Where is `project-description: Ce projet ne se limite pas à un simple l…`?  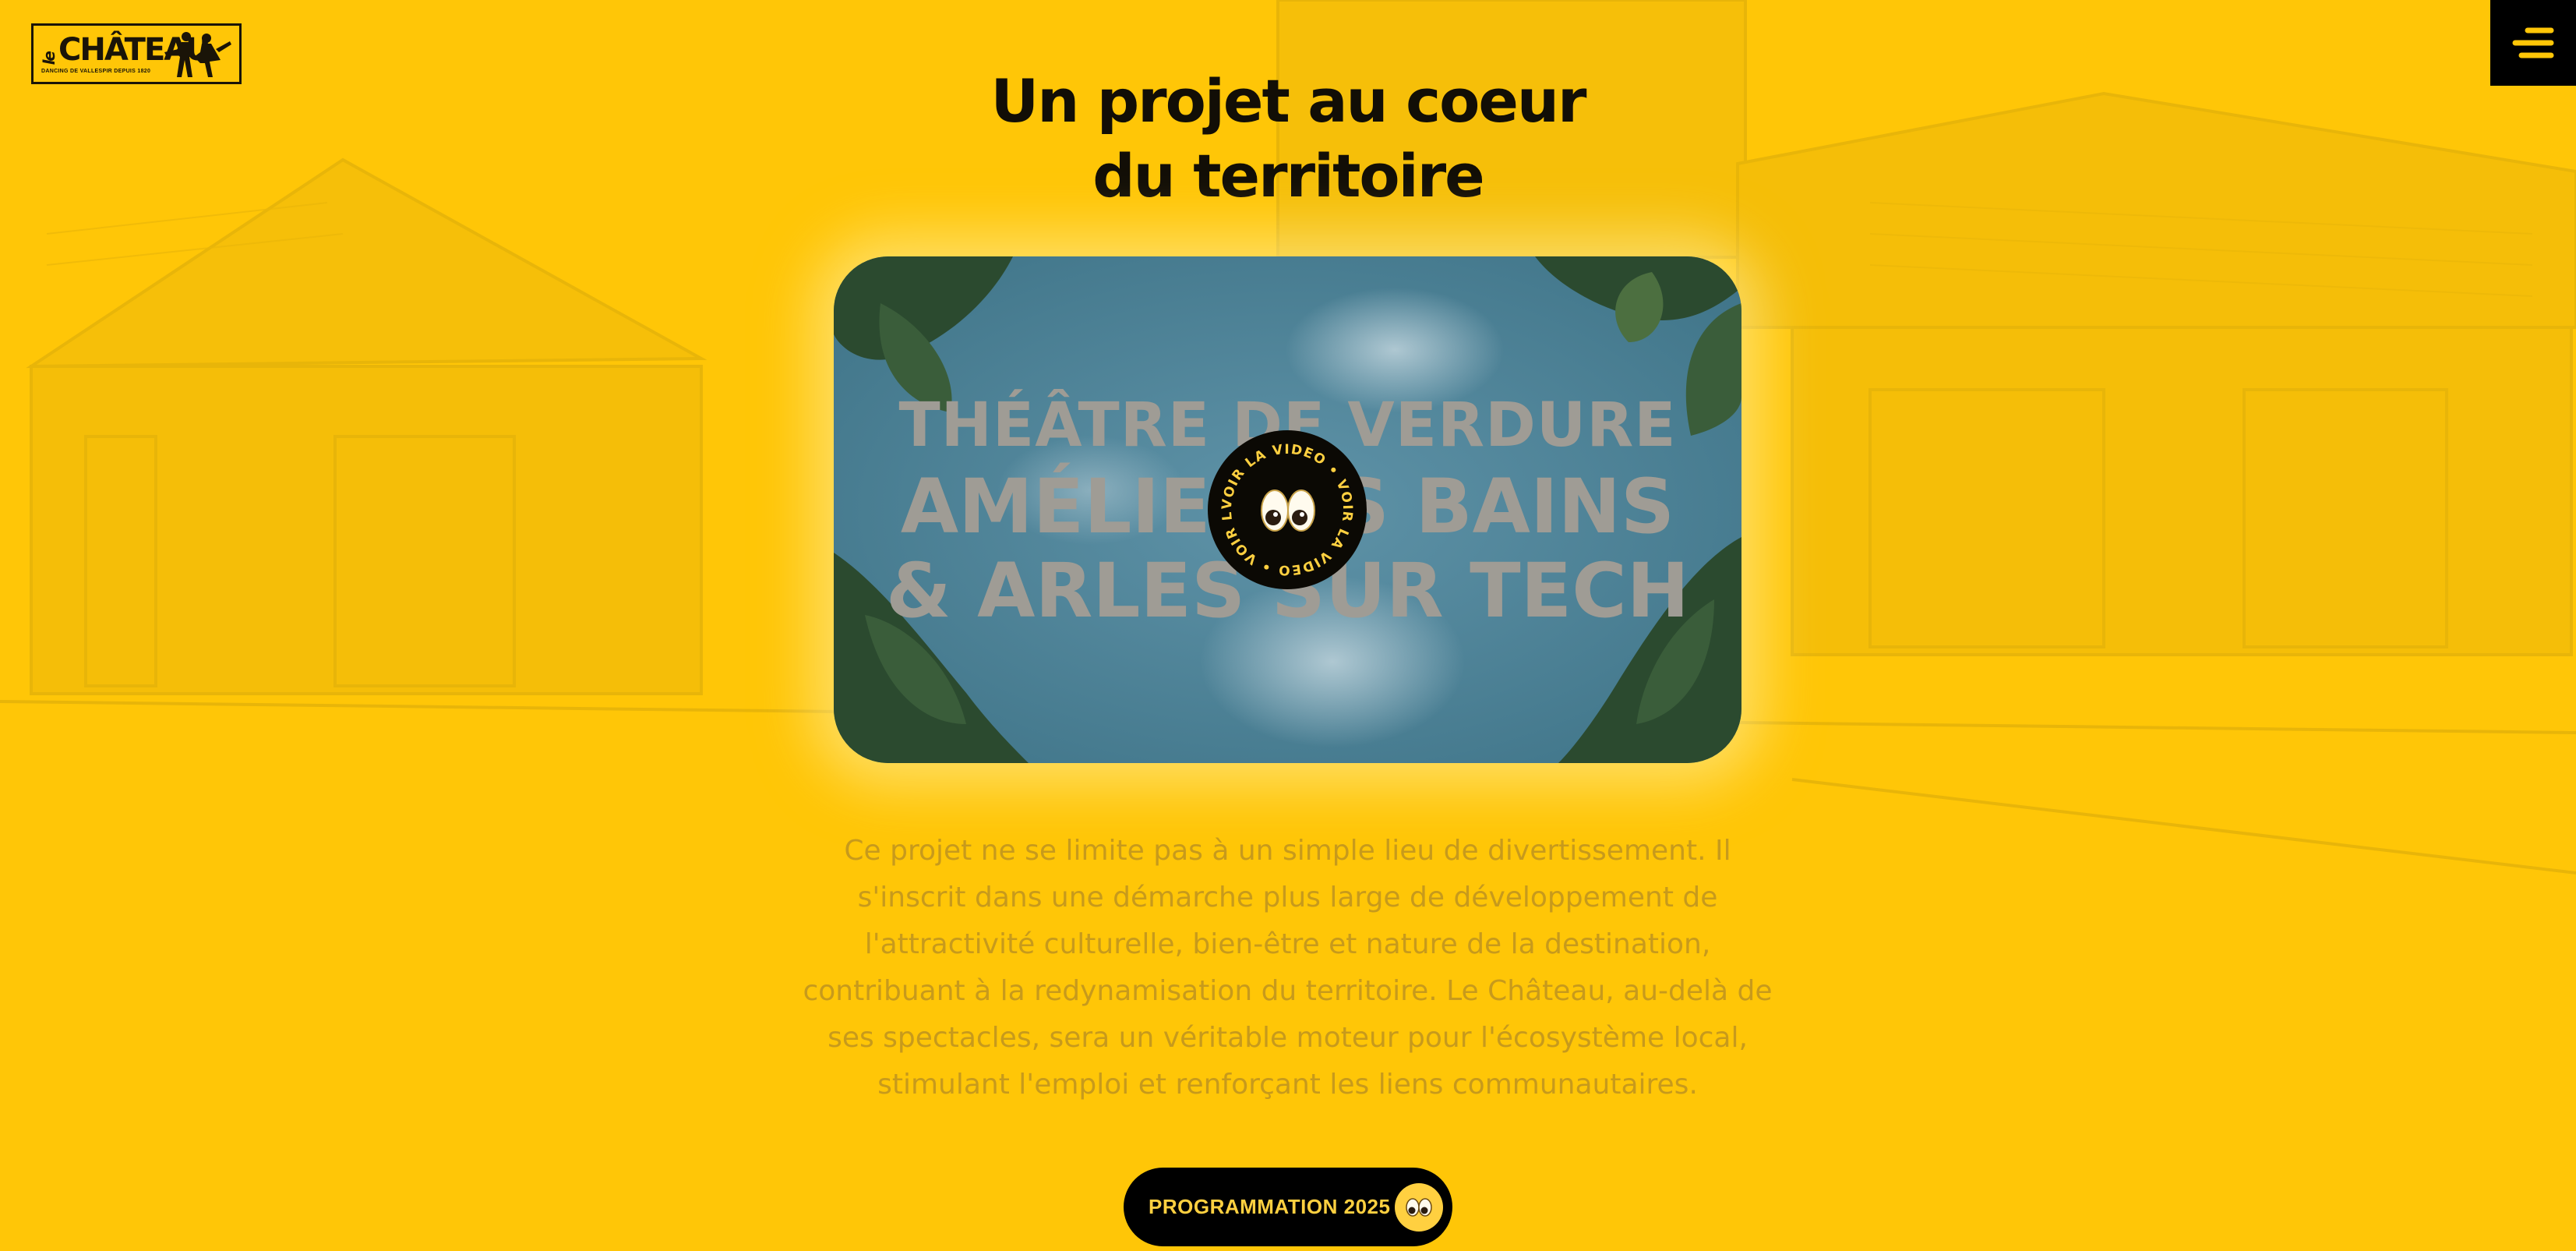 project-description: Ce projet ne se limite pas à un simple l… is located at coordinates (1288, 968).